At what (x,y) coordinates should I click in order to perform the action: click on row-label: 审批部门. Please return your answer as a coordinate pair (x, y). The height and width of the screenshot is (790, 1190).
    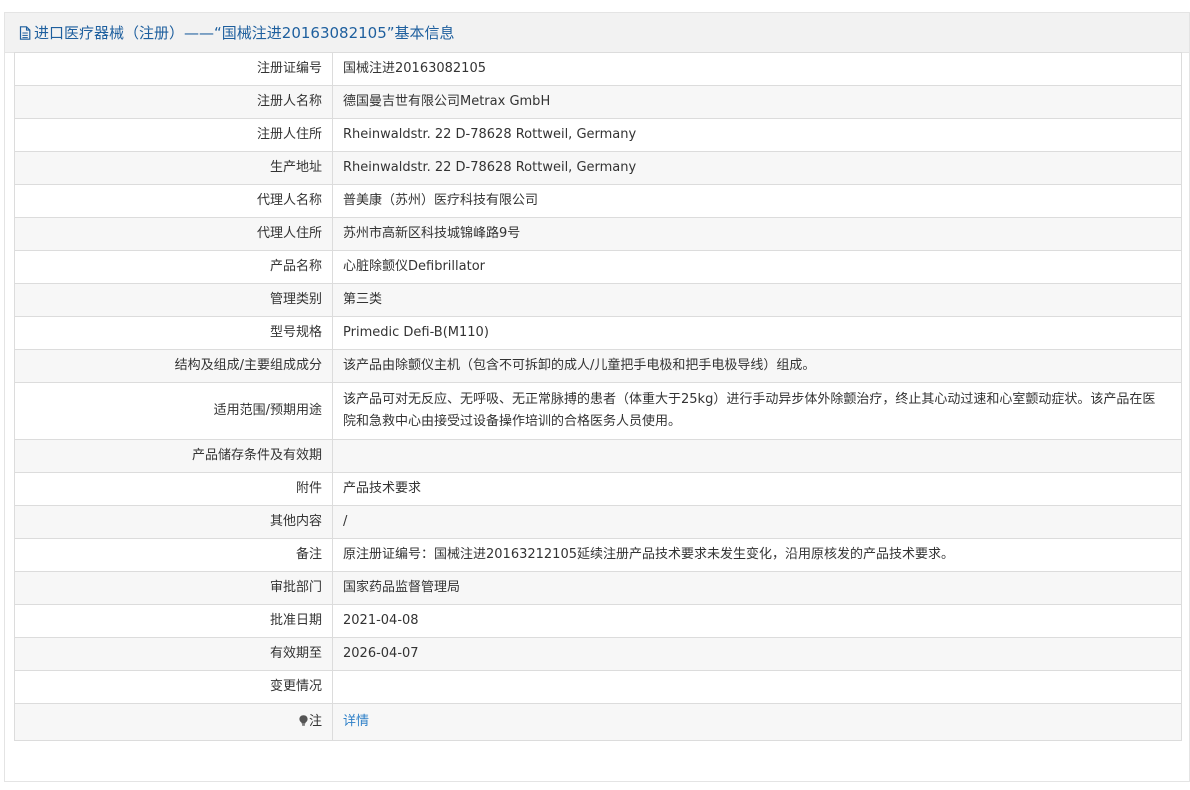
    Looking at the image, I should click on (173, 588).